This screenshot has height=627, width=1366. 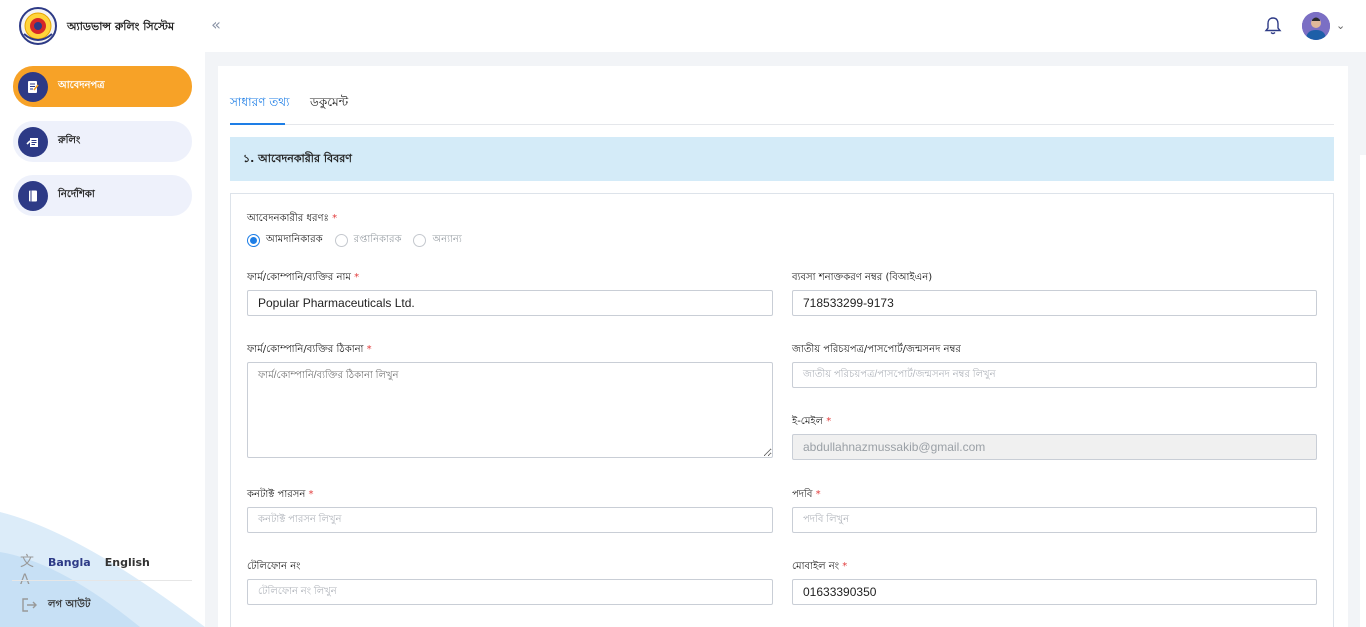 What do you see at coordinates (127, 562) in the screenshot?
I see `language-english: English` at bounding box center [127, 562].